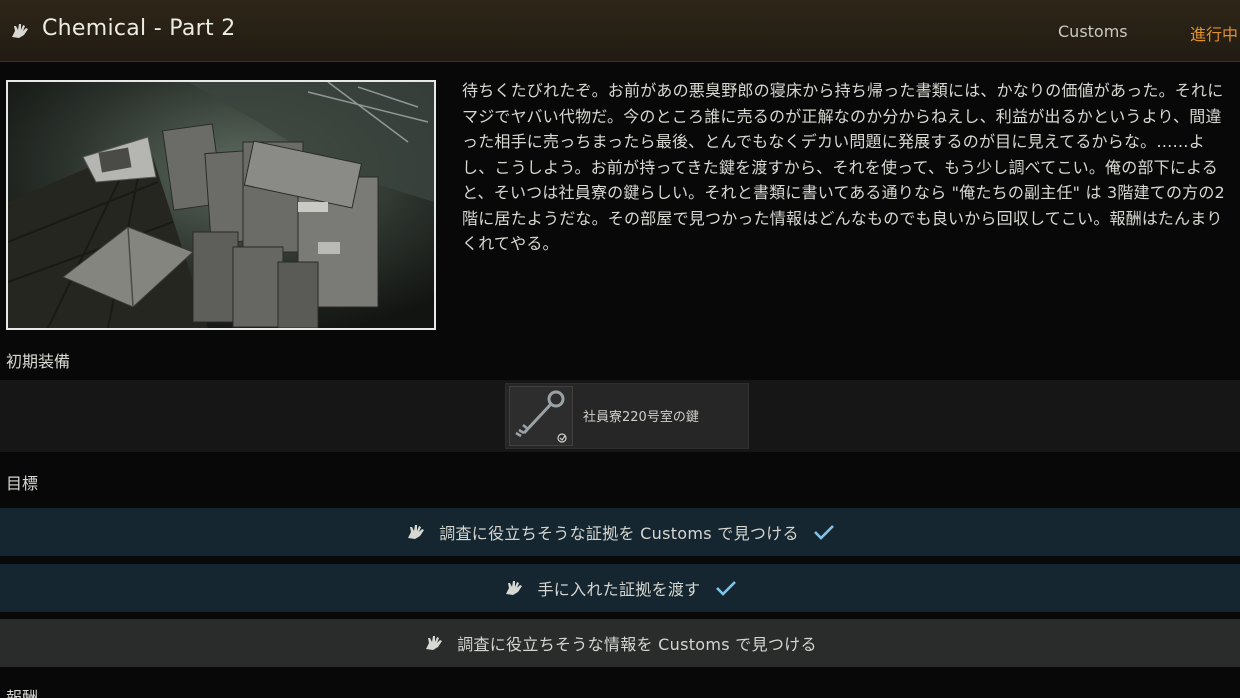  What do you see at coordinates (637, 644) in the screenshot?
I see `objective-text: 調査に役立ちそうな情報を Customs で見つける` at bounding box center [637, 644].